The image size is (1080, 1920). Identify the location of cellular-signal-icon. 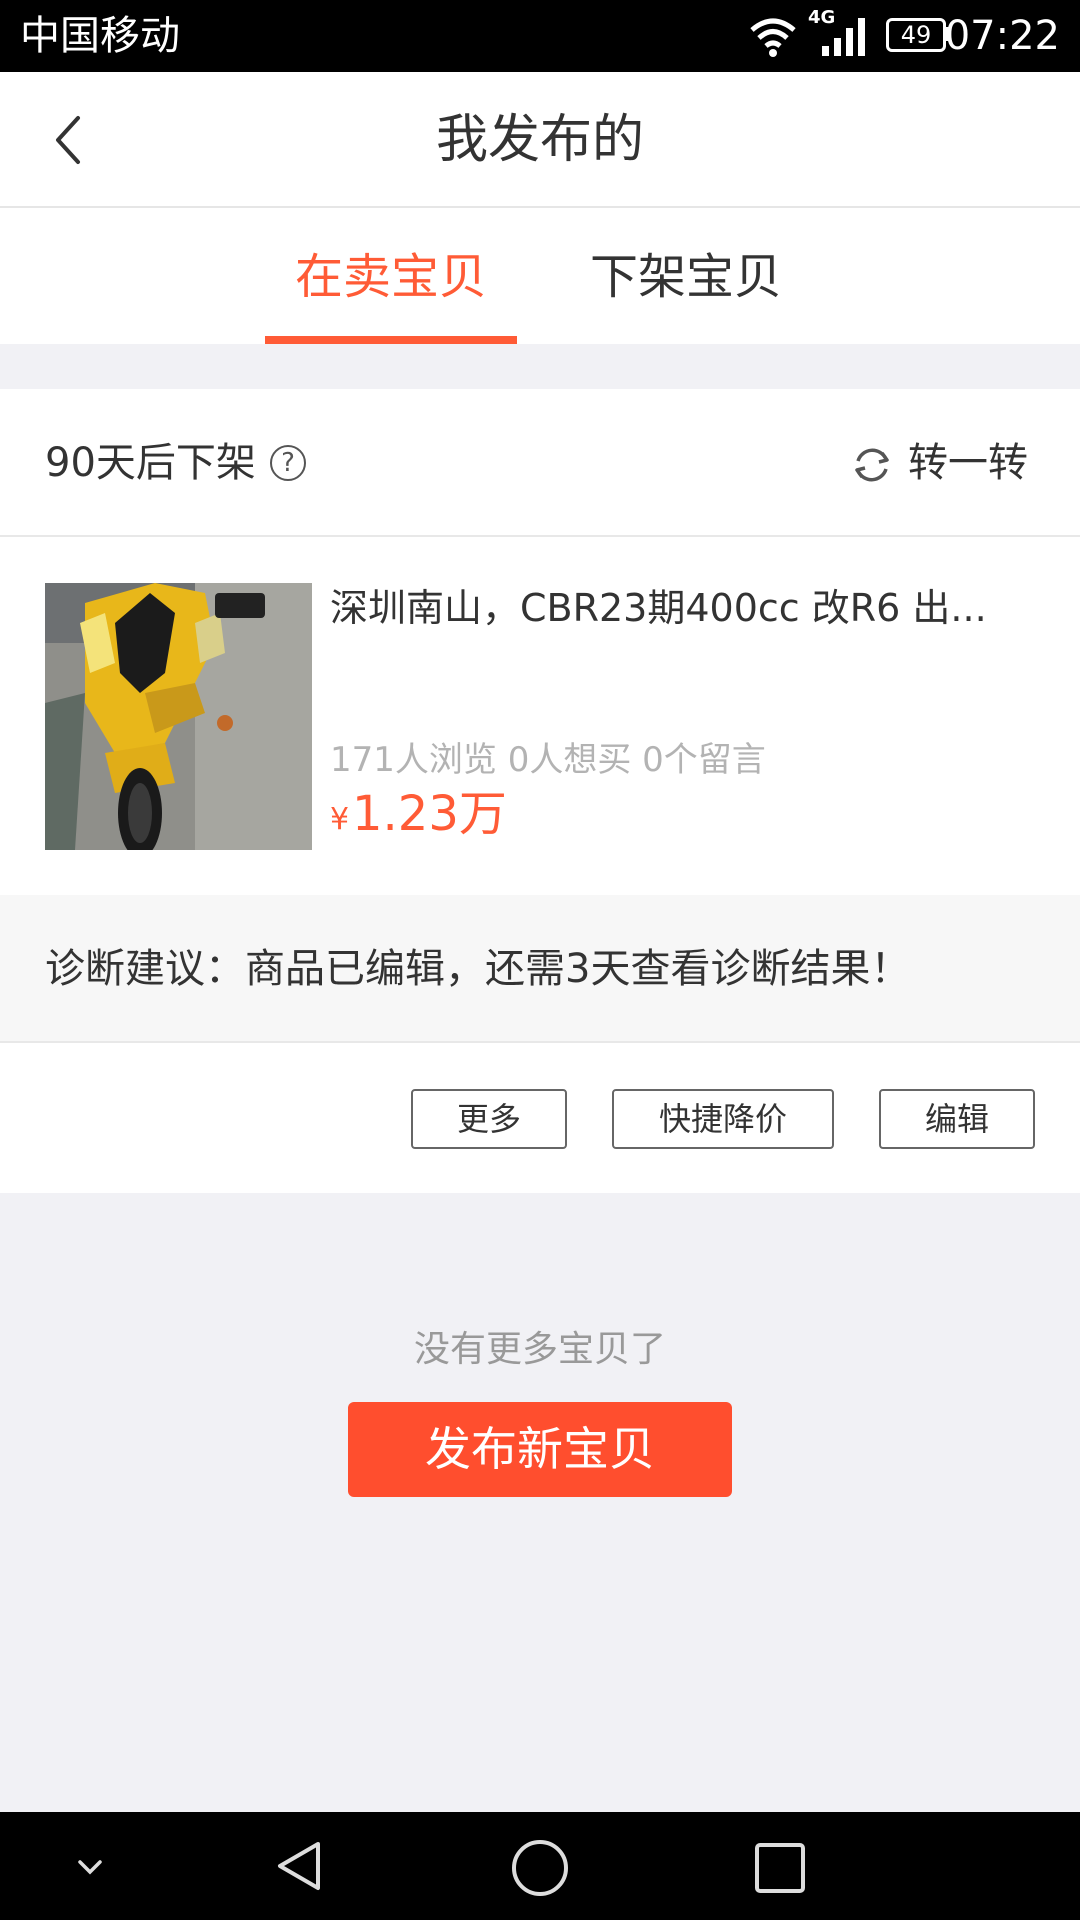
(843, 37).